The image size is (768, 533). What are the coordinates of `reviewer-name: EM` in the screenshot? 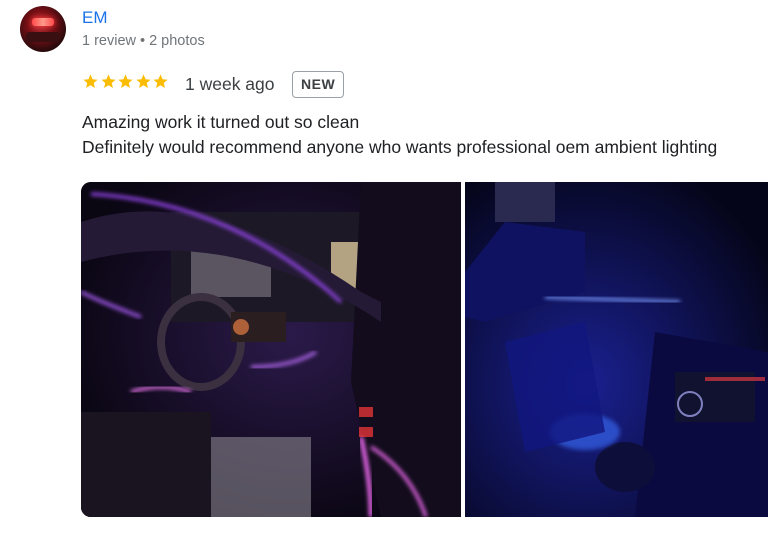 It's located at (95, 18).